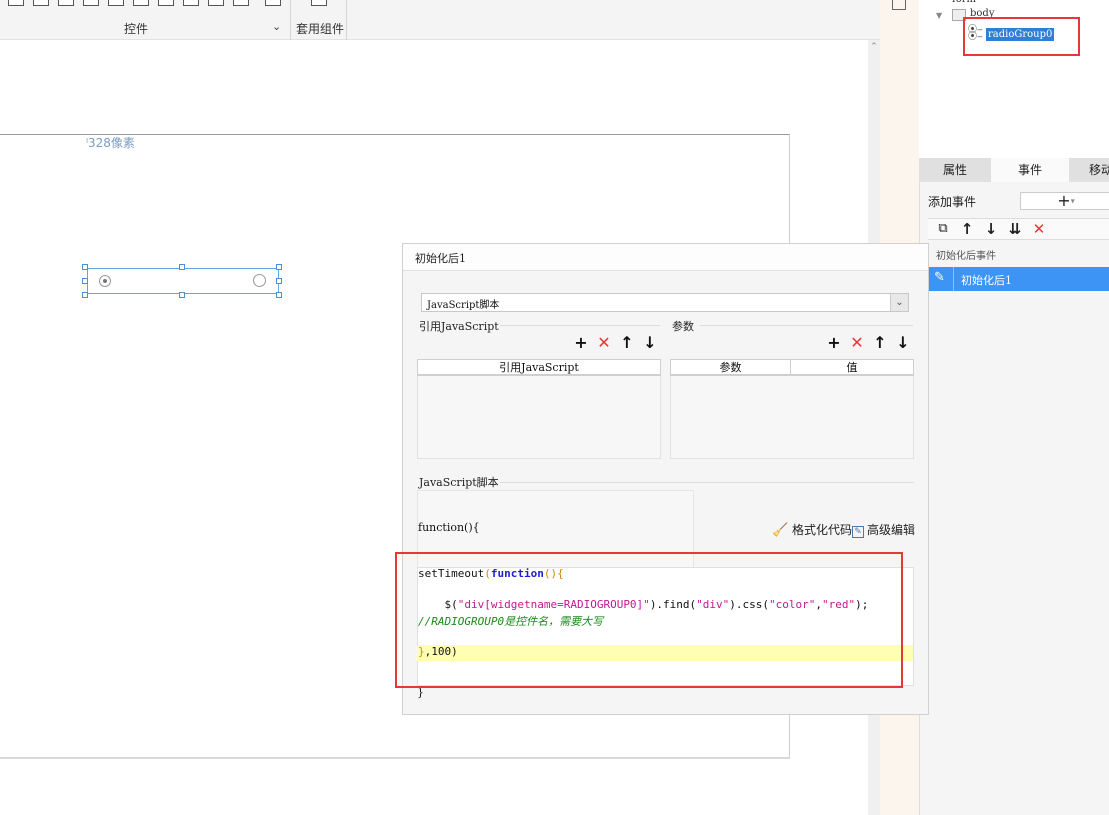 The height and width of the screenshot is (815, 1109). I want to click on template-group-label: 套用组件, so click(320, 29).